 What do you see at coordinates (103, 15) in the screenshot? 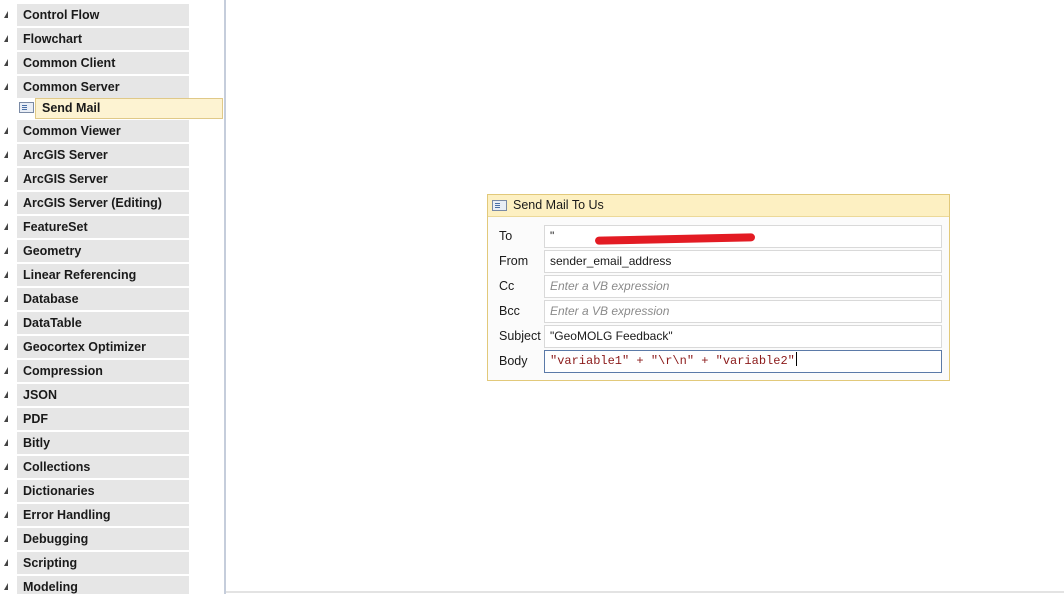
I see `category-label: Control Flow` at bounding box center [103, 15].